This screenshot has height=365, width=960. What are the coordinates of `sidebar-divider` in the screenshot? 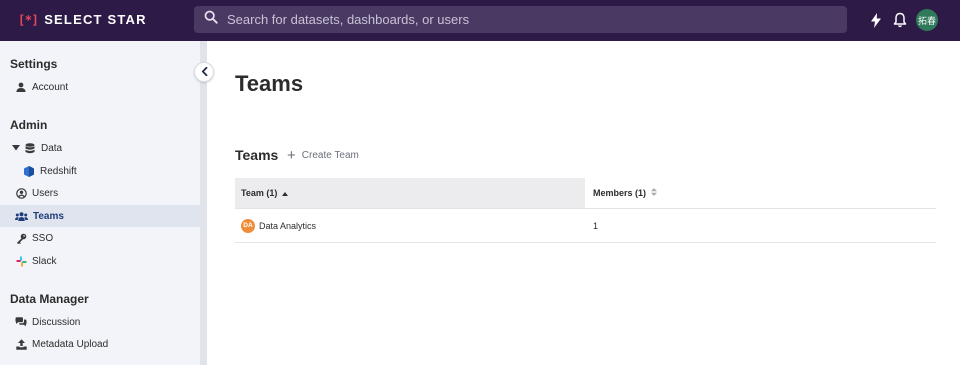 It's located at (203, 203).